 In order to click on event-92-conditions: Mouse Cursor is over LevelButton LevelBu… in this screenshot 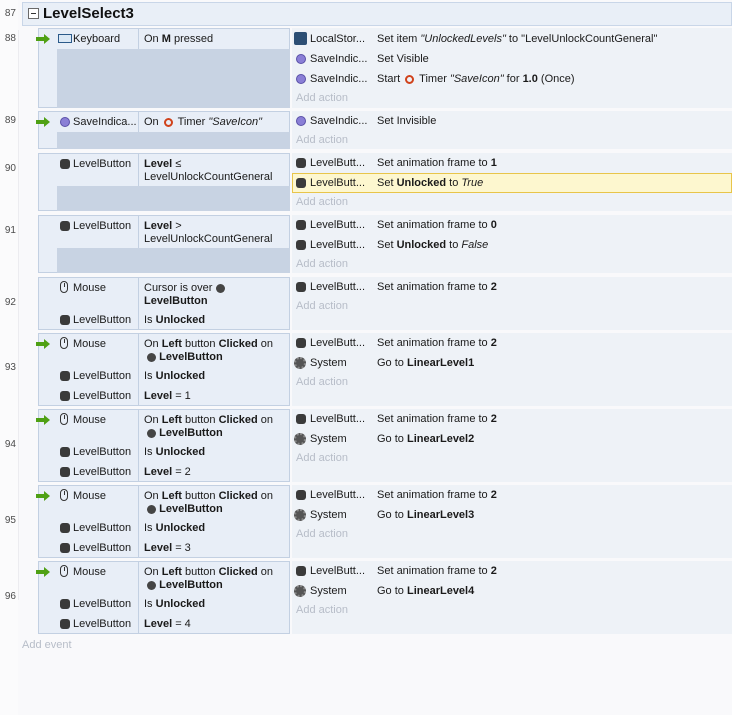, I will do `click(164, 303)`.